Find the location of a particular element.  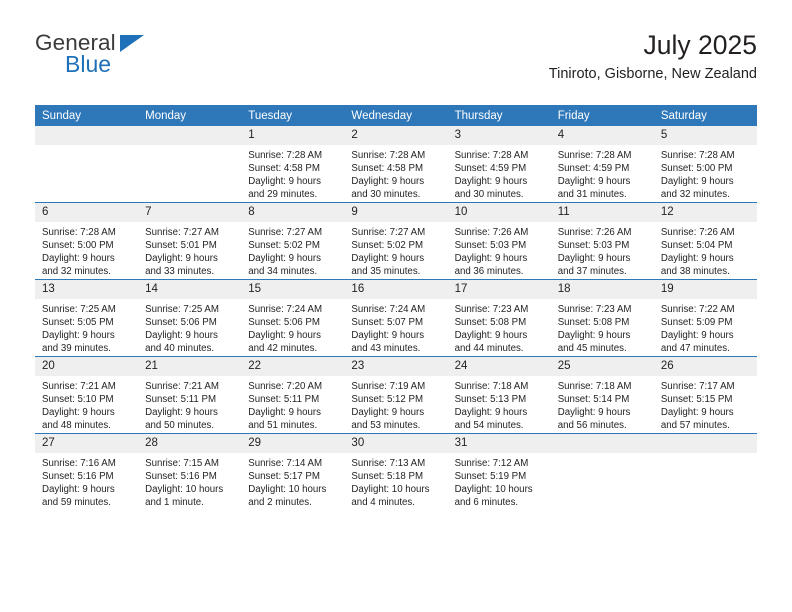

sunset-text: Sunset: 5:03 PM is located at coordinates (490, 246).